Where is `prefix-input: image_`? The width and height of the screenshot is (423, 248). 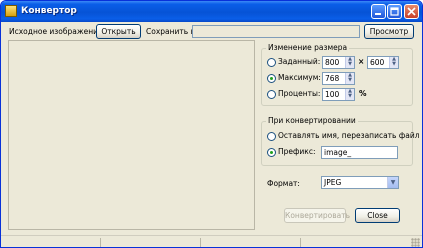 prefix-input: image_ is located at coordinates (359, 152).